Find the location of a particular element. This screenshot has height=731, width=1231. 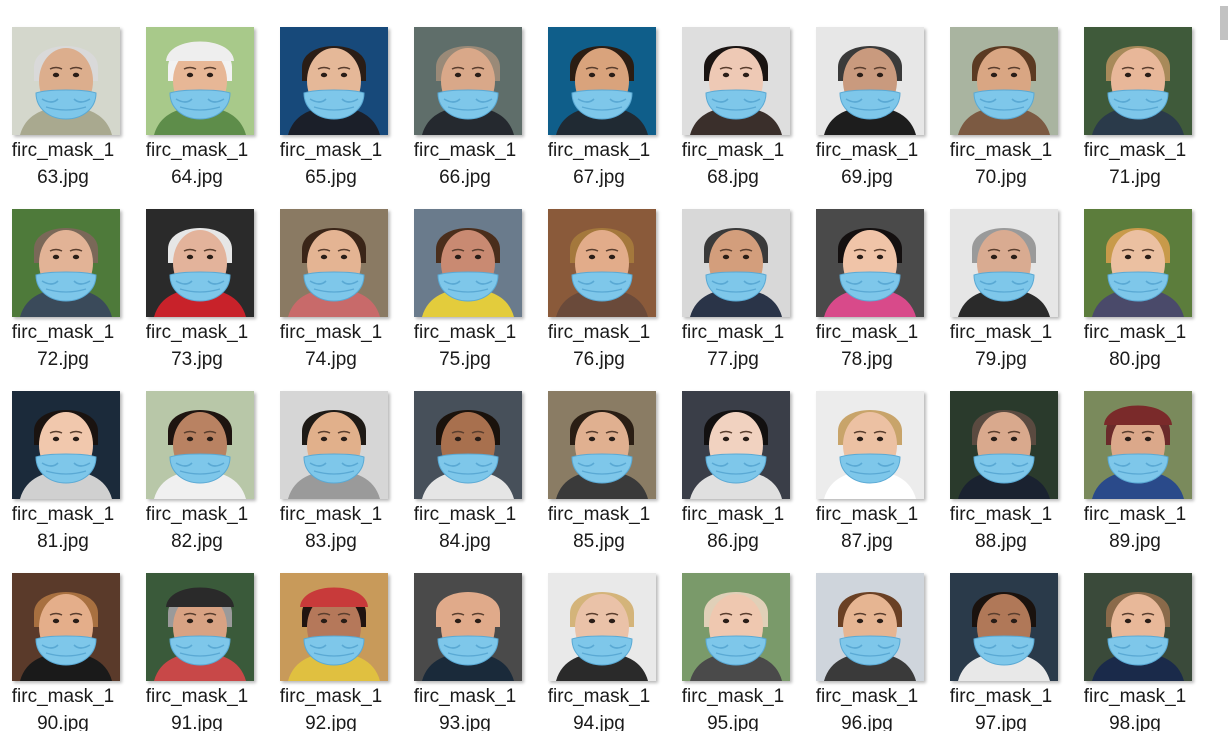

file-item: firc_mask_1 90.jpg is located at coordinates (74, 647).